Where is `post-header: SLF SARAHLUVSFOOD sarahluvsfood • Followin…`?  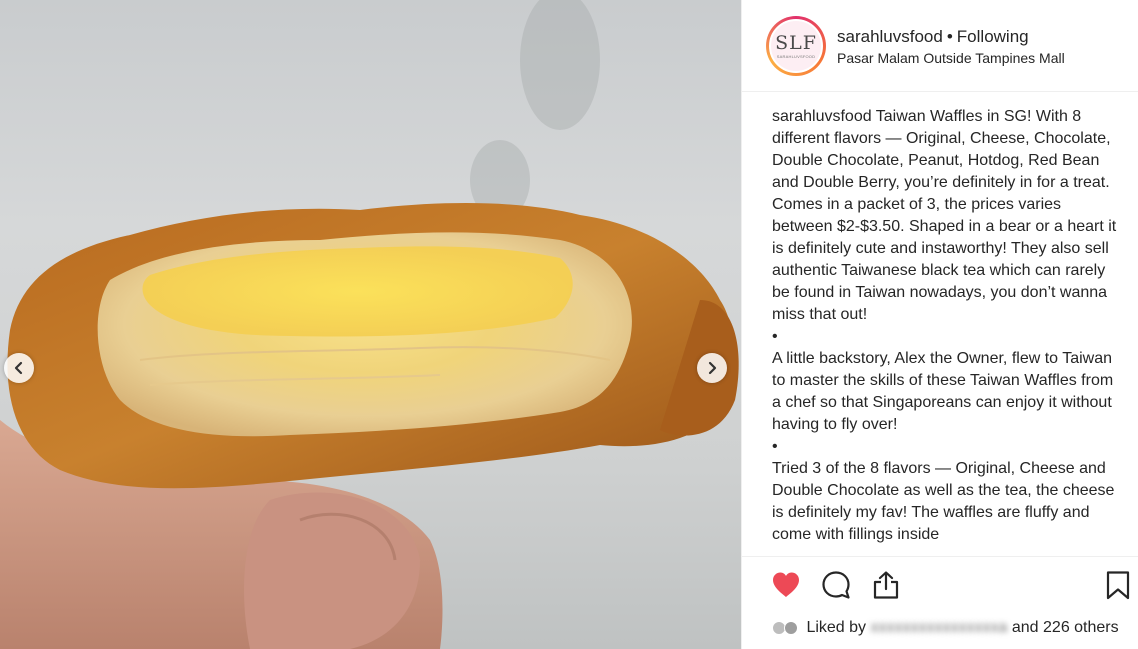 post-header: SLF SARAHLUVSFOOD sarahluvsfood • Followin… is located at coordinates (940, 46).